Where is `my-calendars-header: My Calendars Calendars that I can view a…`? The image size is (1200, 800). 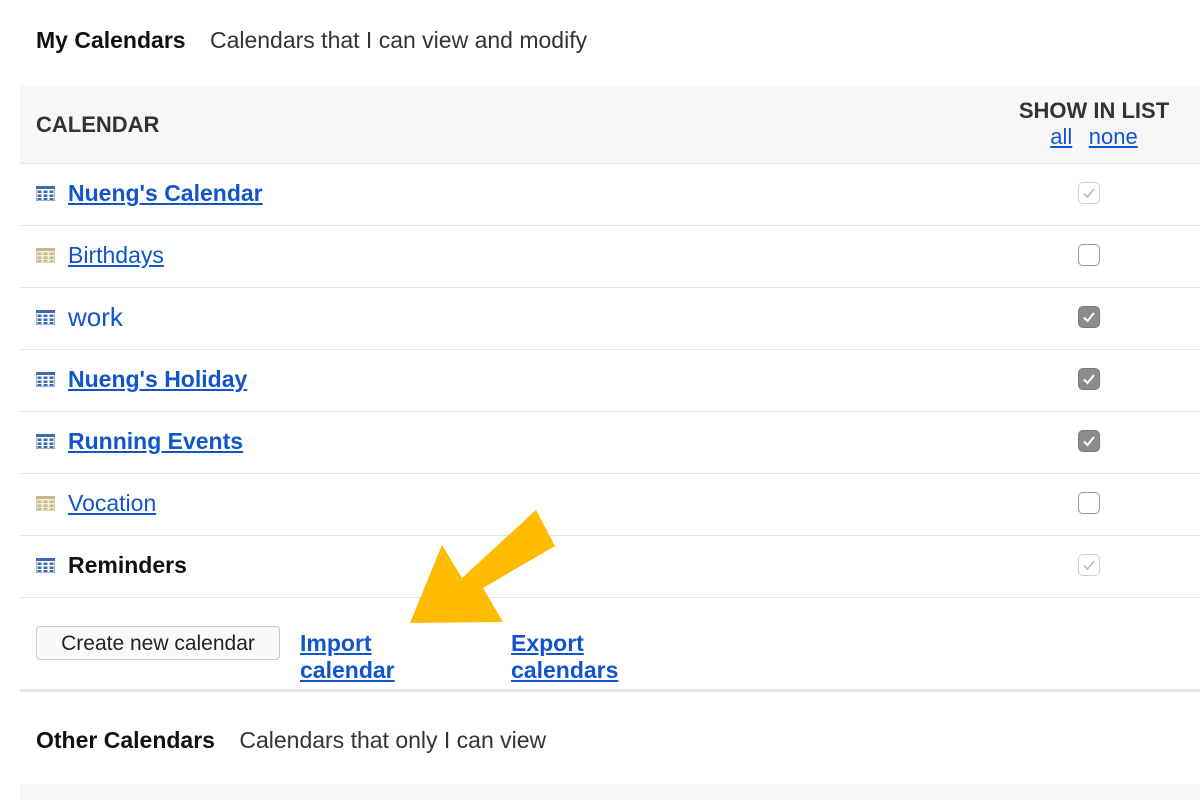 my-calendars-header: My Calendars Calendars that I can view a… is located at coordinates (311, 40).